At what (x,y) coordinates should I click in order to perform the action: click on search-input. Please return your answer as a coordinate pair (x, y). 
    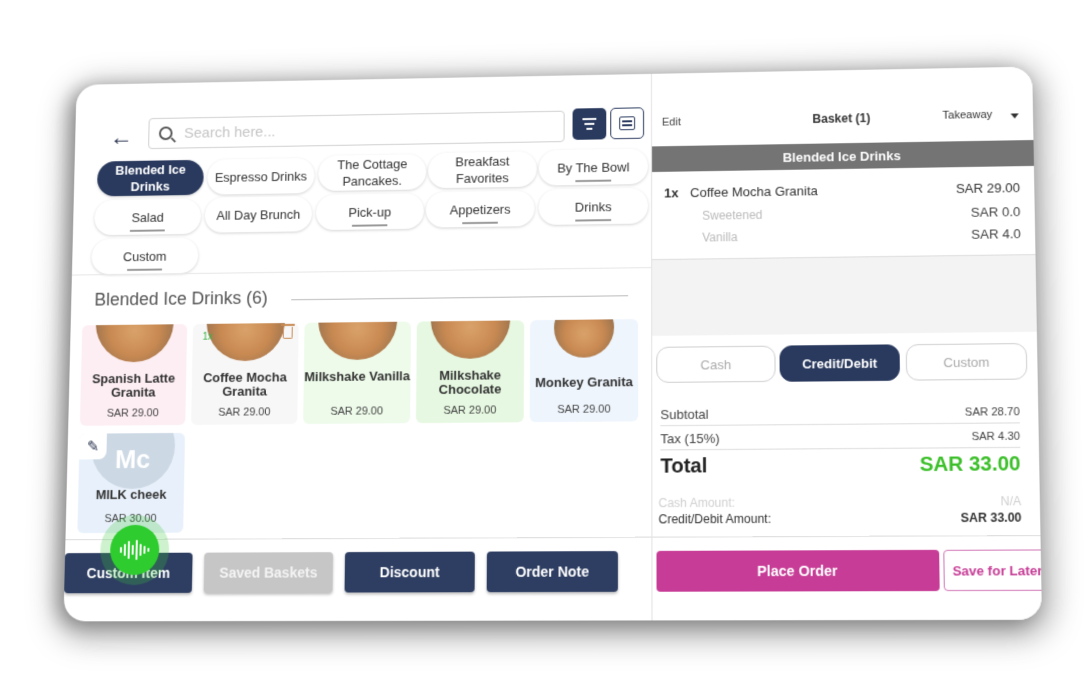
    Looking at the image, I should click on (369, 130).